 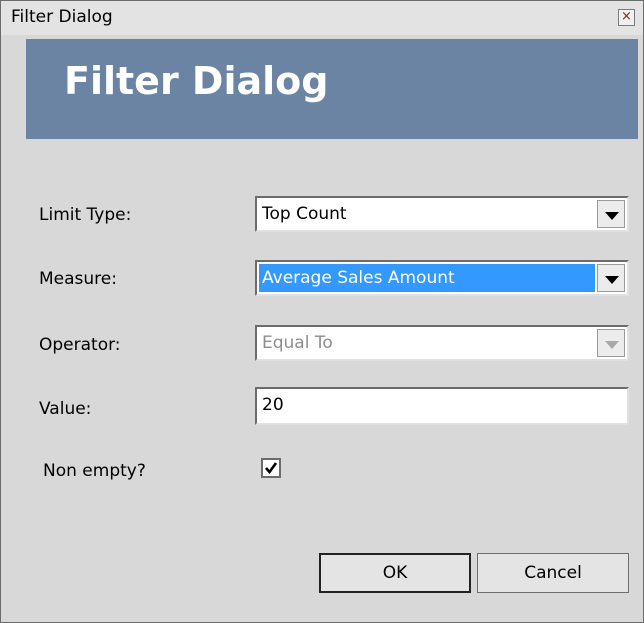 I want to click on measure-select: Average Sales Amount, so click(x=442, y=278).